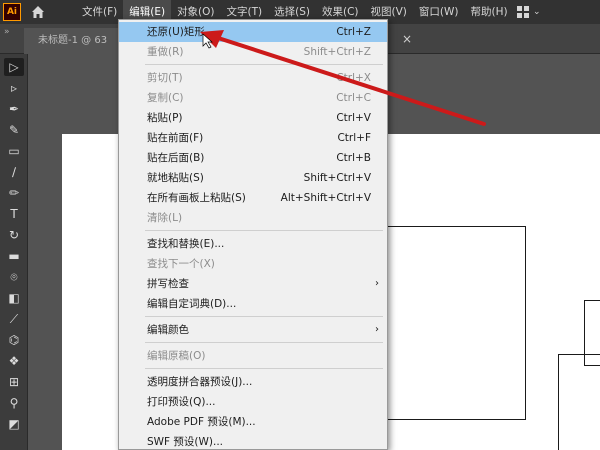 This screenshot has height=450, width=600. Describe the element at coordinates (353, 78) in the screenshot. I see `menu-item-shortcut: Ctrl+X` at that location.